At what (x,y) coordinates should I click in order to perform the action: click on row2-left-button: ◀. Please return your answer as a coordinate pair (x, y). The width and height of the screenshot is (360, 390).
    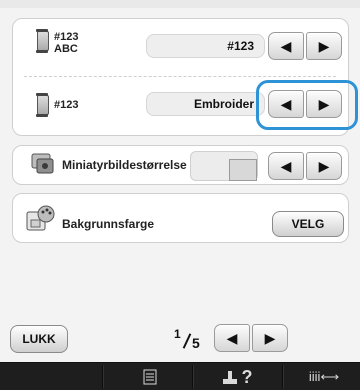
    Looking at the image, I should click on (286, 104).